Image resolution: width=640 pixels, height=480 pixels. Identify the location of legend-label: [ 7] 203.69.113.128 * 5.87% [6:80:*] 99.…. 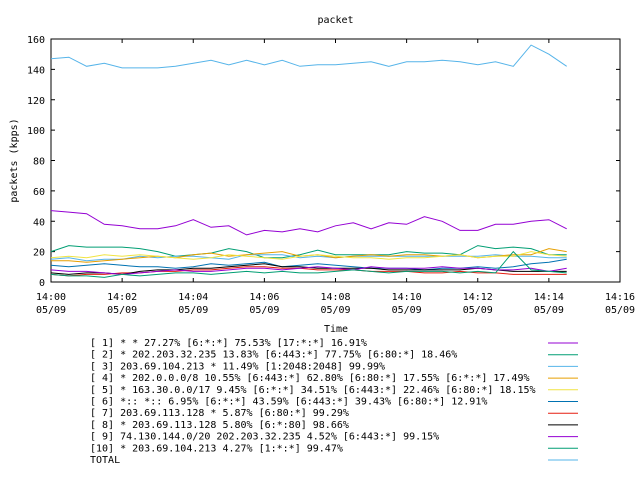
(219, 413).